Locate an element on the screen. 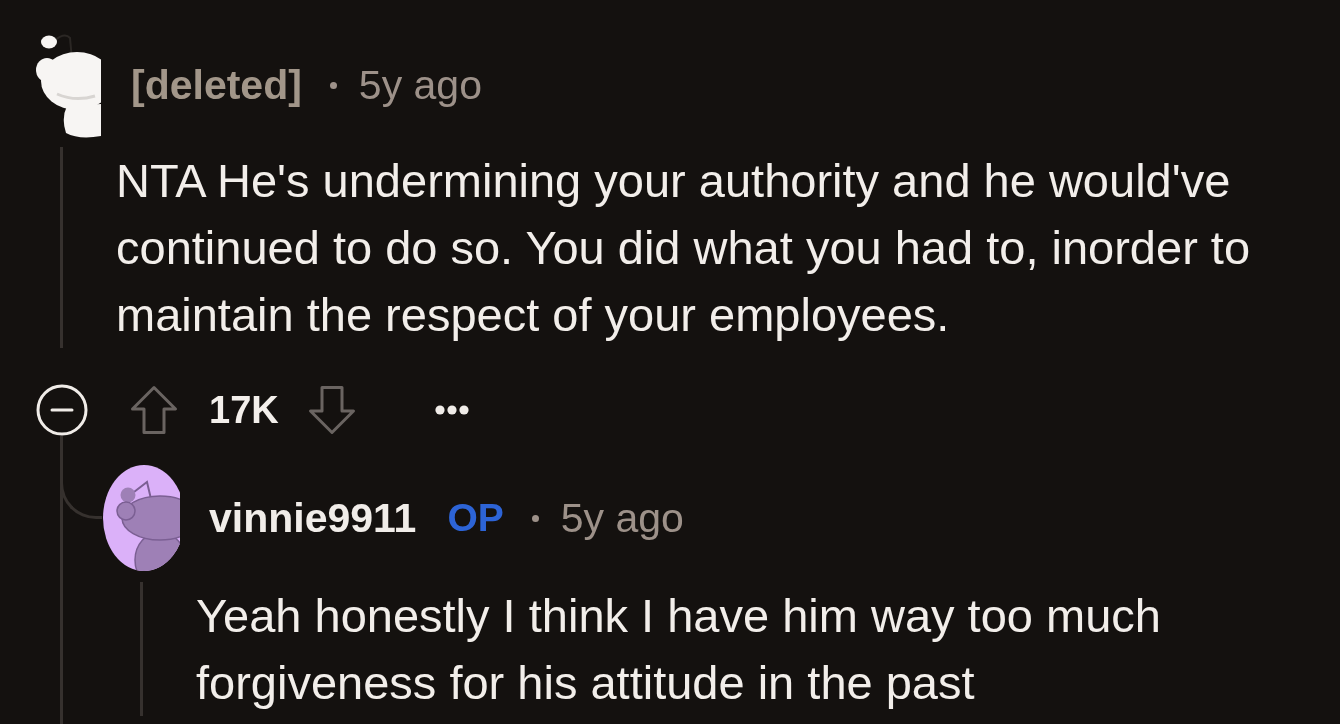 The height and width of the screenshot is (724, 1340). downvote-arrow-icon is located at coordinates (331, 410).